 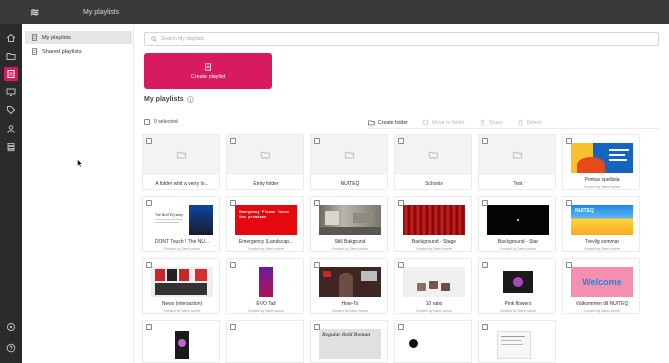 What do you see at coordinates (11, 38) in the screenshot?
I see `home-icon` at bounding box center [11, 38].